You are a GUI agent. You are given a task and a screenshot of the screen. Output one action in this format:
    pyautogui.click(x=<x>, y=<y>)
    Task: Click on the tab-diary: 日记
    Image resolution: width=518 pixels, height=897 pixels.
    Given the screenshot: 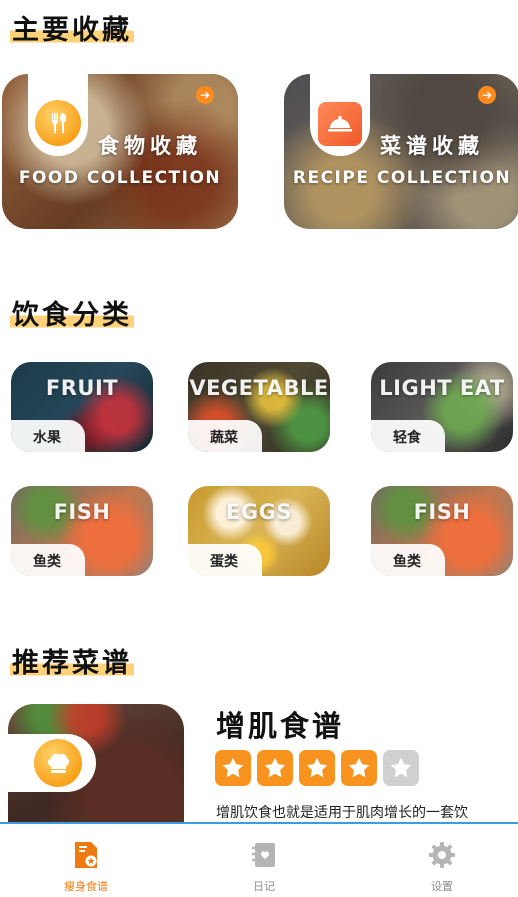 What is the action you would take?
    pyautogui.click(x=264, y=867)
    